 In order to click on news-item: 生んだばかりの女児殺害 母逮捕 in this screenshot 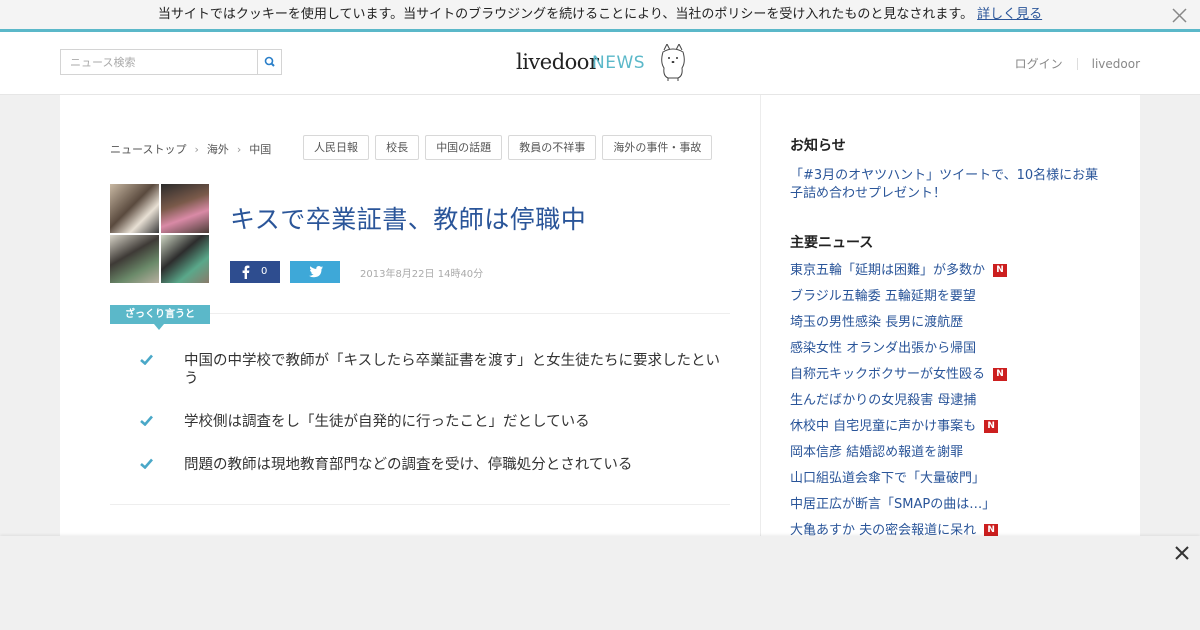, I will do `click(955, 405)`.